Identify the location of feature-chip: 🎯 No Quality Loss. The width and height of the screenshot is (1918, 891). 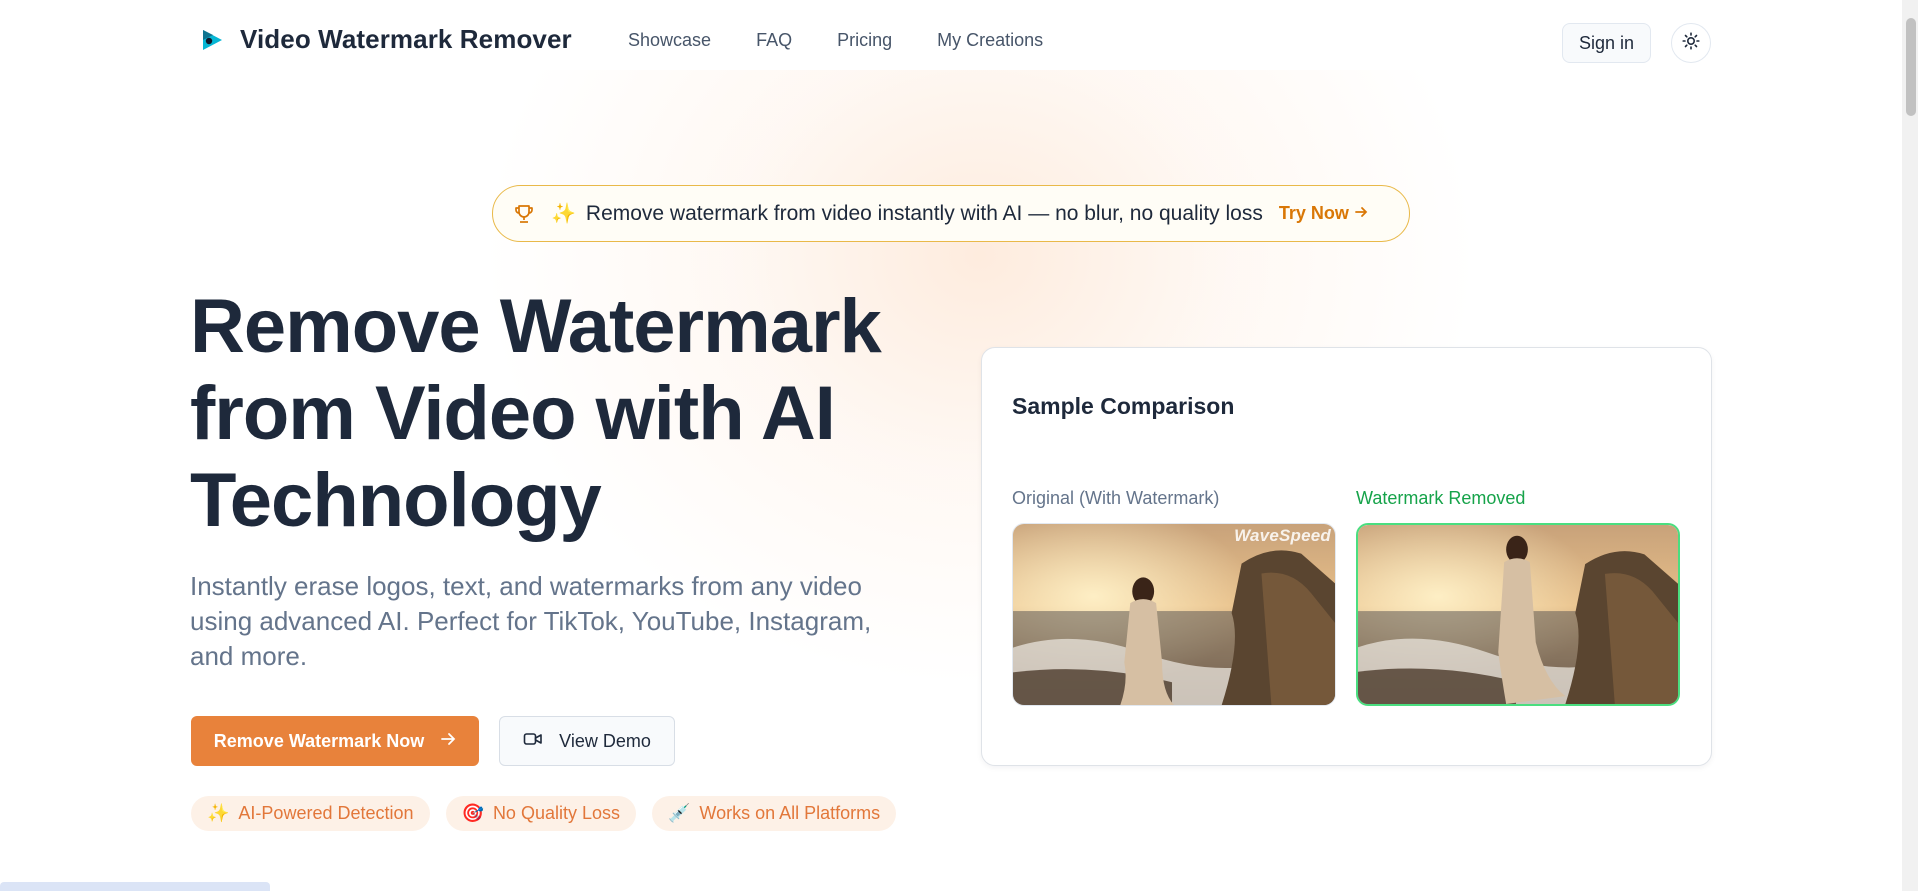
(540, 813).